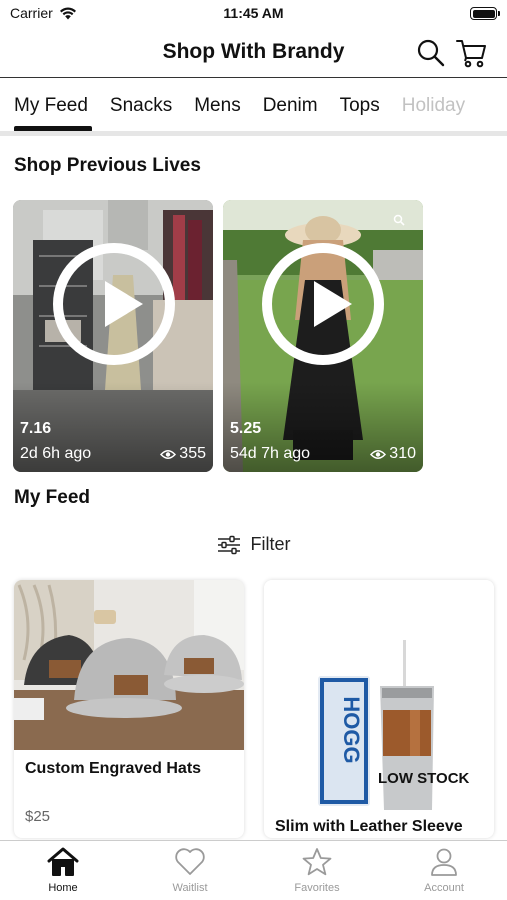  Describe the element at coordinates (402, 453) in the screenshot. I see `view-count-value: 310` at that location.